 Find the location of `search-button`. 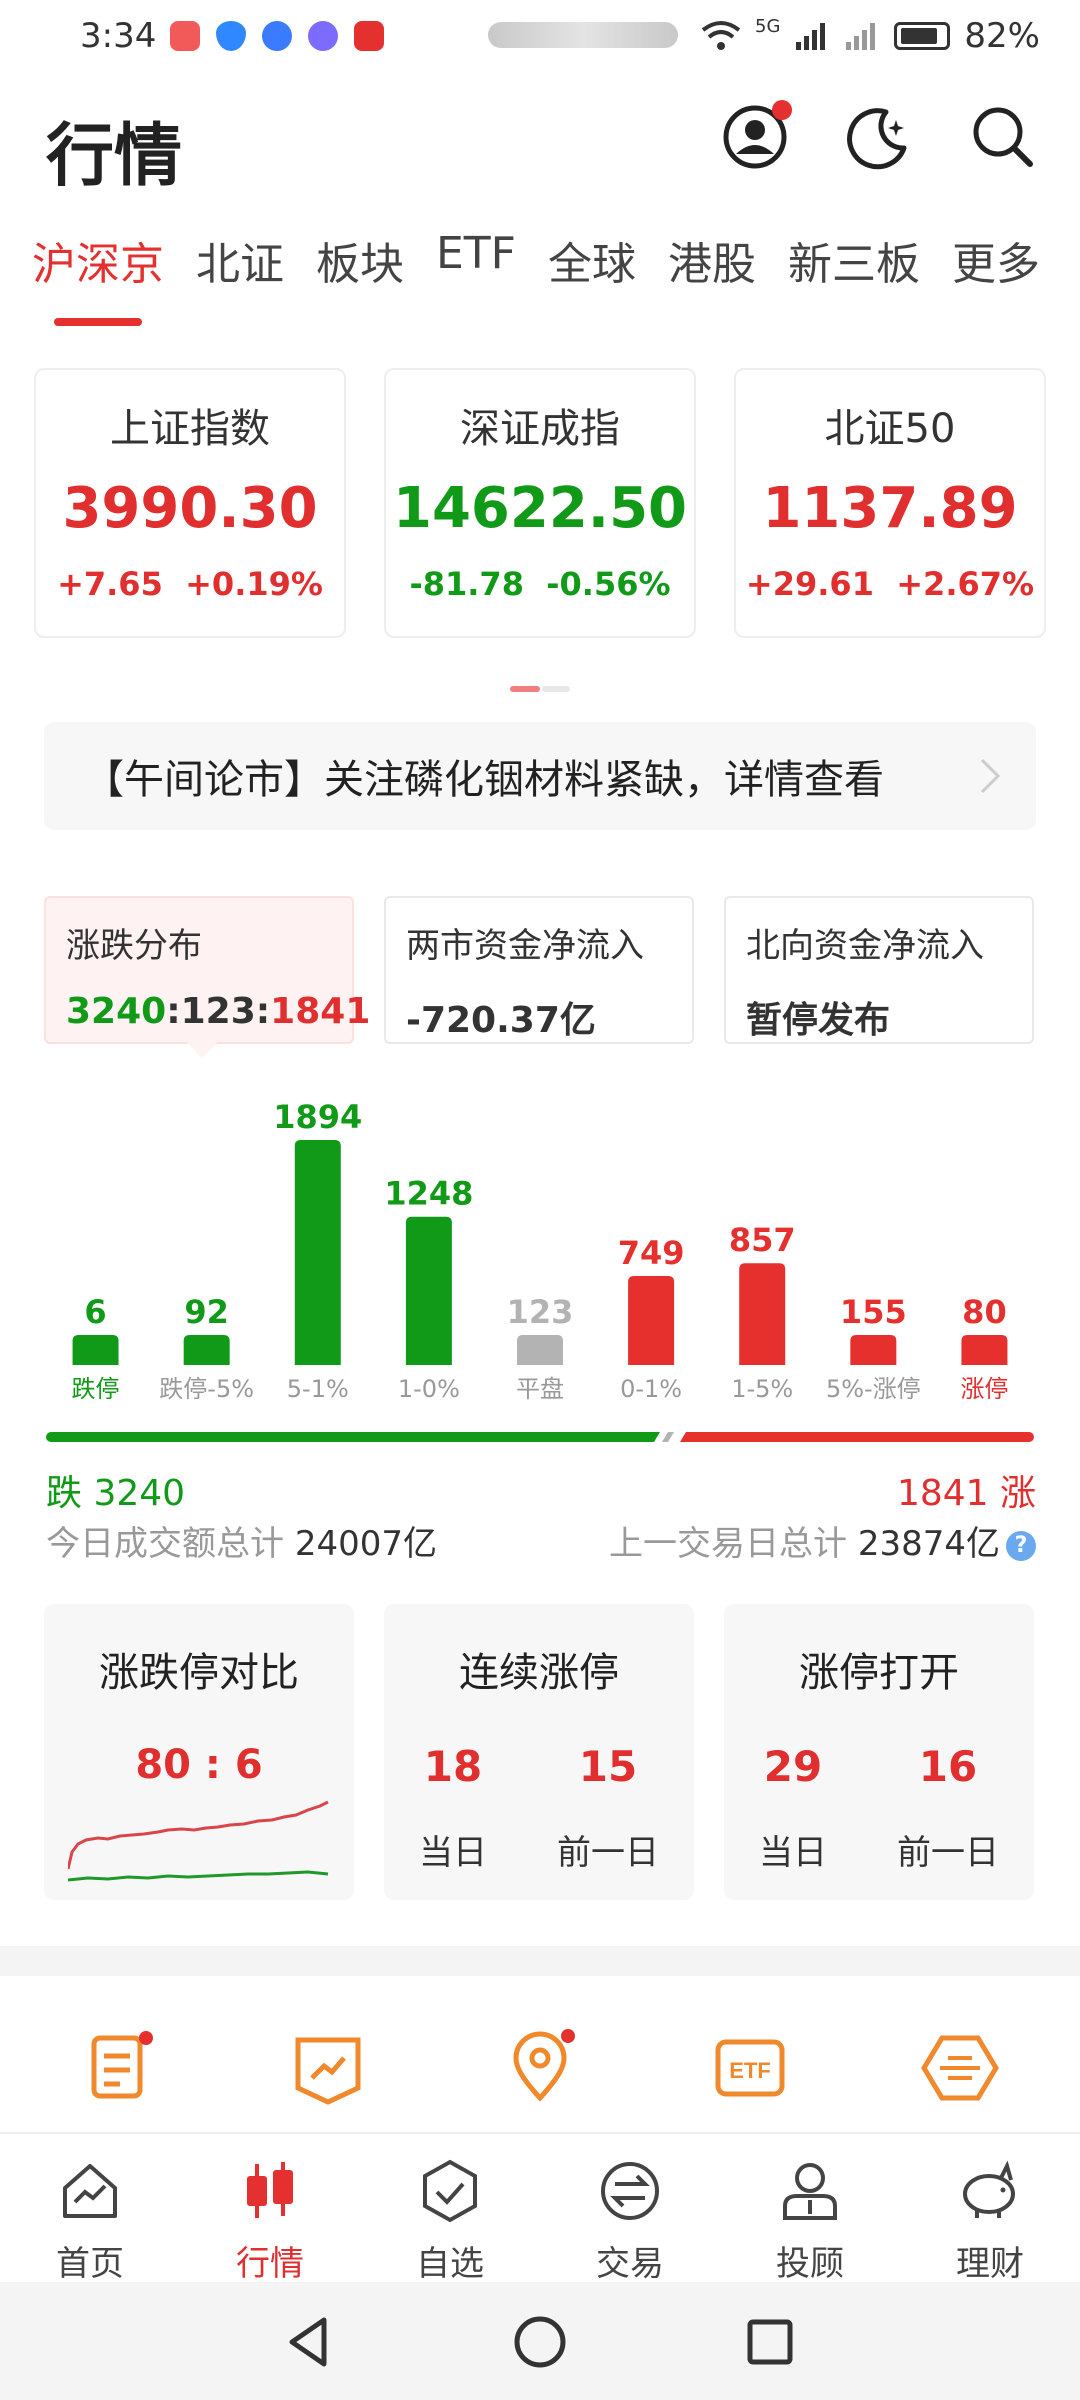

search-button is located at coordinates (1003, 137).